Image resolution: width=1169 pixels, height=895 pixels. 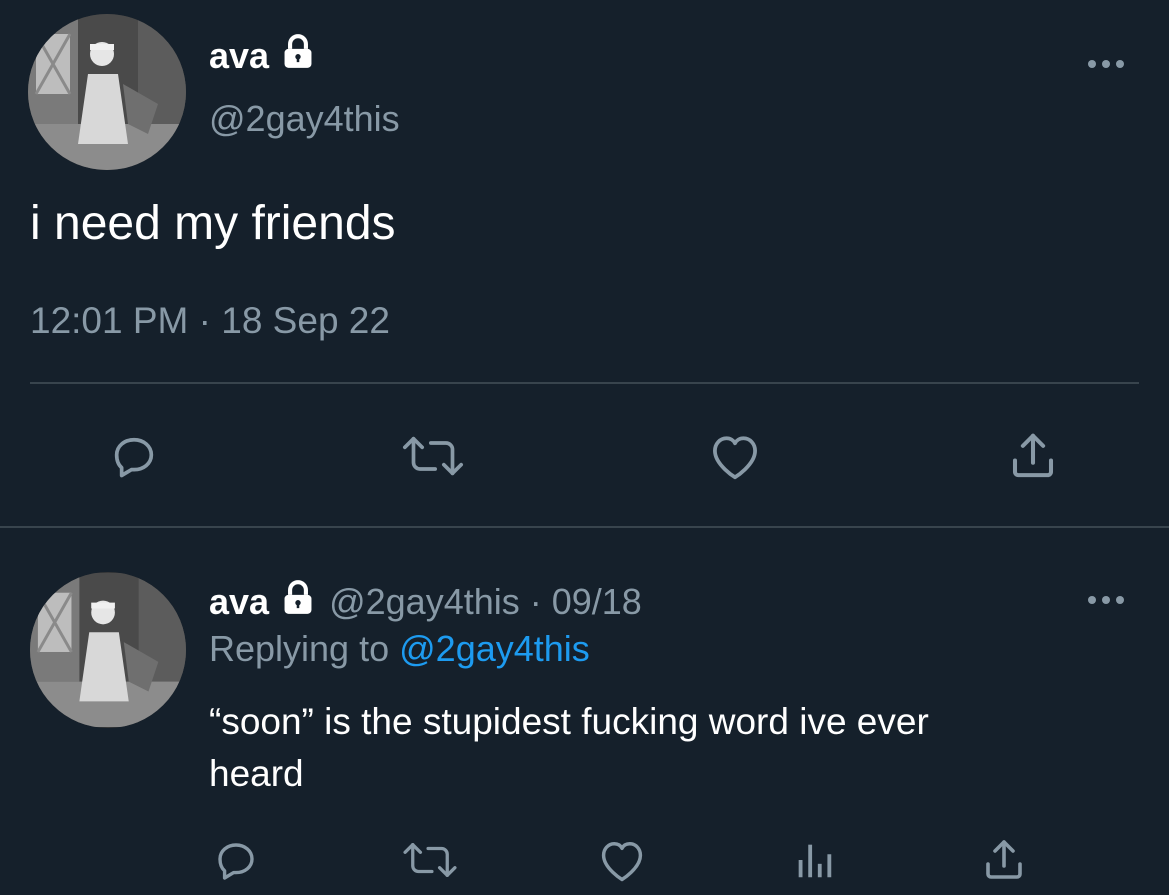 I want to click on reply-header: ava @2gay4this · 09/18, so click(x=425, y=602).